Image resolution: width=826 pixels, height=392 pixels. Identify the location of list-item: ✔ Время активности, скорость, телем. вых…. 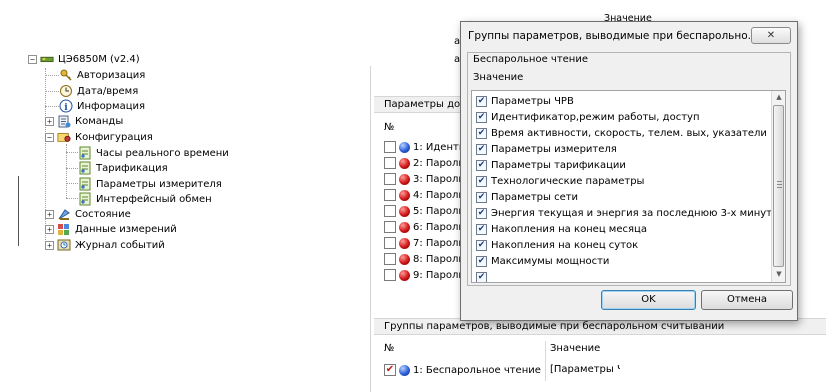
(621, 133).